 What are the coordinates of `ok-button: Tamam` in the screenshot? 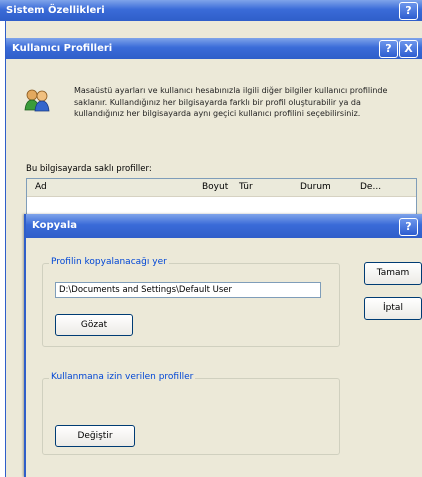 It's located at (393, 273).